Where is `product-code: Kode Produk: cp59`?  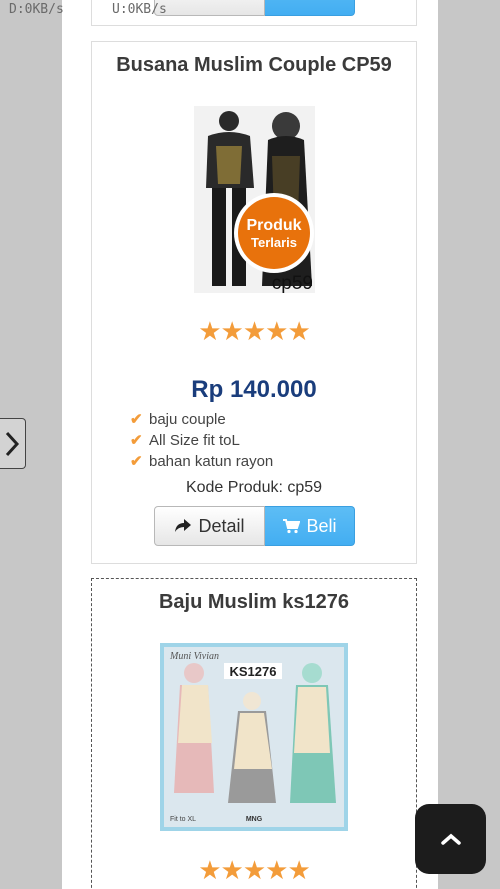
product-code: Kode Produk: cp59 is located at coordinates (254, 487).